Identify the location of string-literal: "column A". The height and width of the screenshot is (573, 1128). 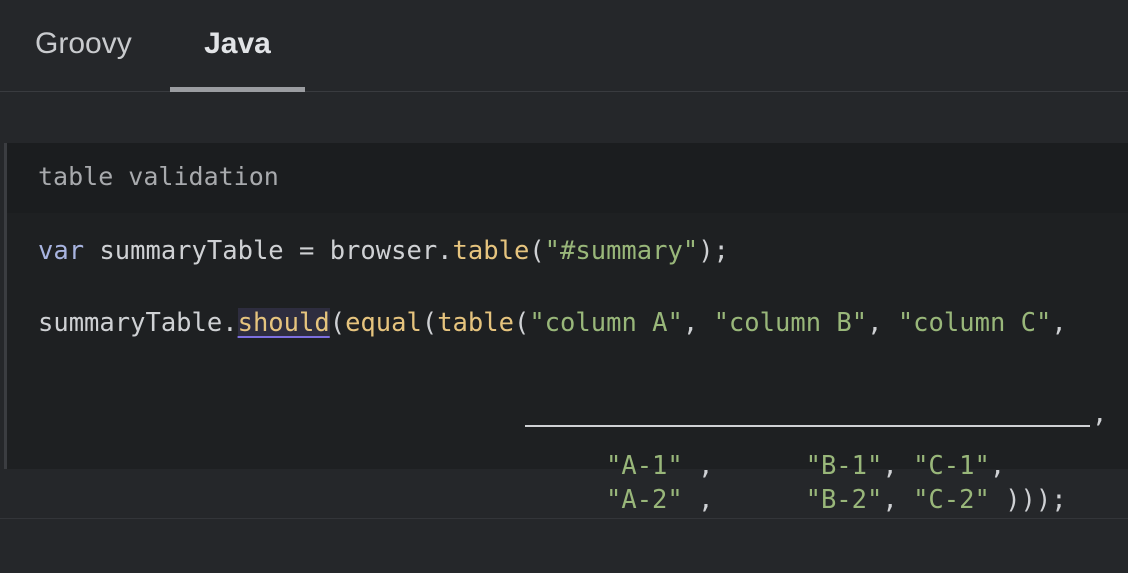
(606, 323).